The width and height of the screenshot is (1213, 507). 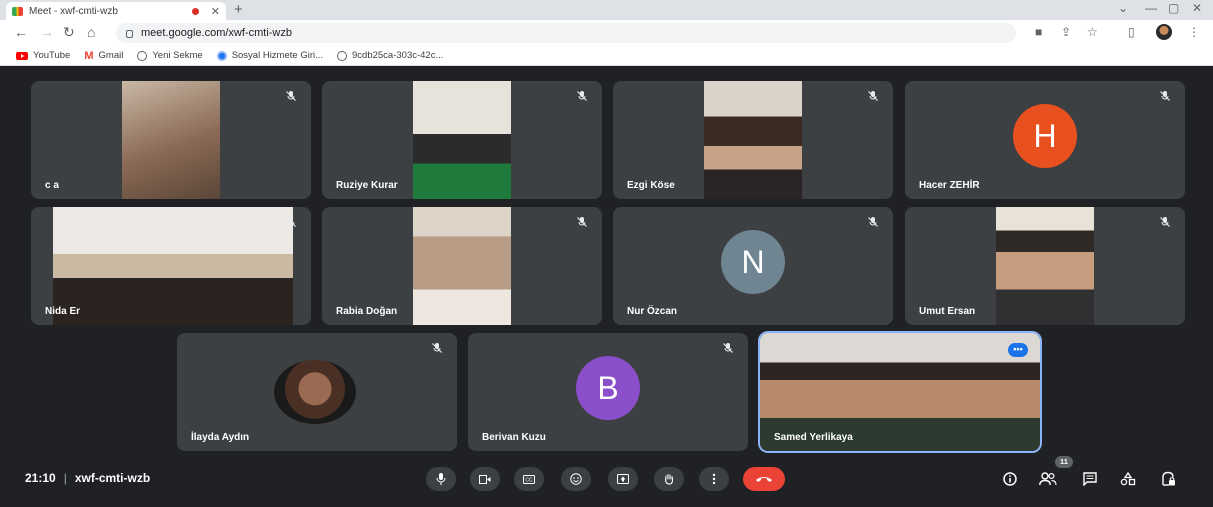 I want to click on more-options-icon: •••, so click(x=1018, y=350).